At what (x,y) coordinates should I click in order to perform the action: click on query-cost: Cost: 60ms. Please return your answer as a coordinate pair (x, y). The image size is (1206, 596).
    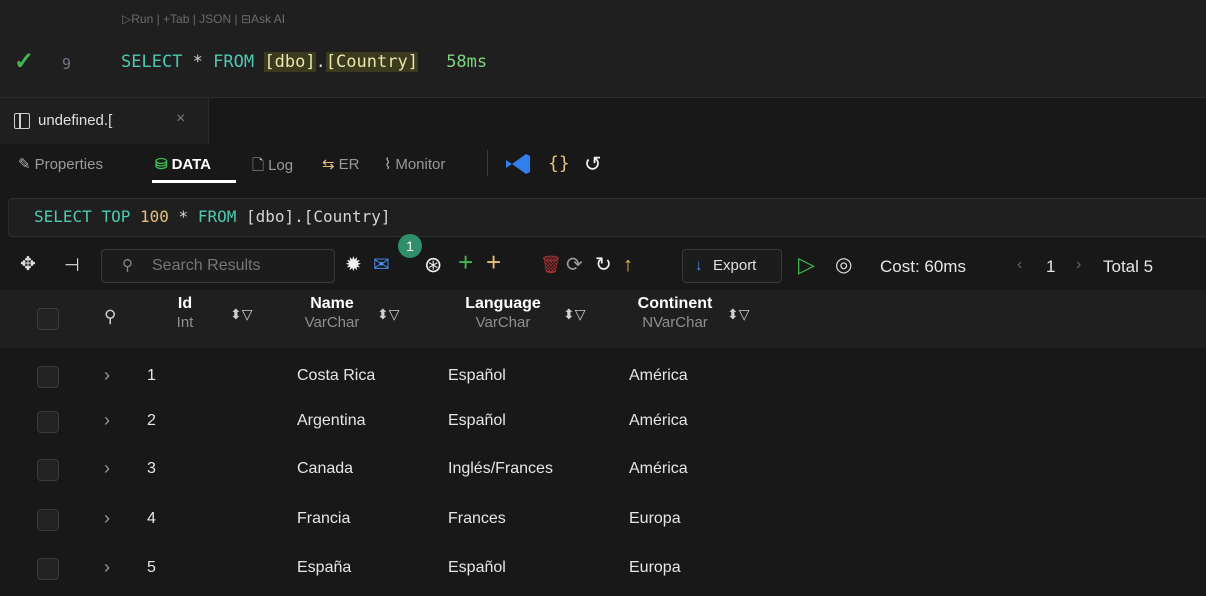
    Looking at the image, I should click on (923, 266).